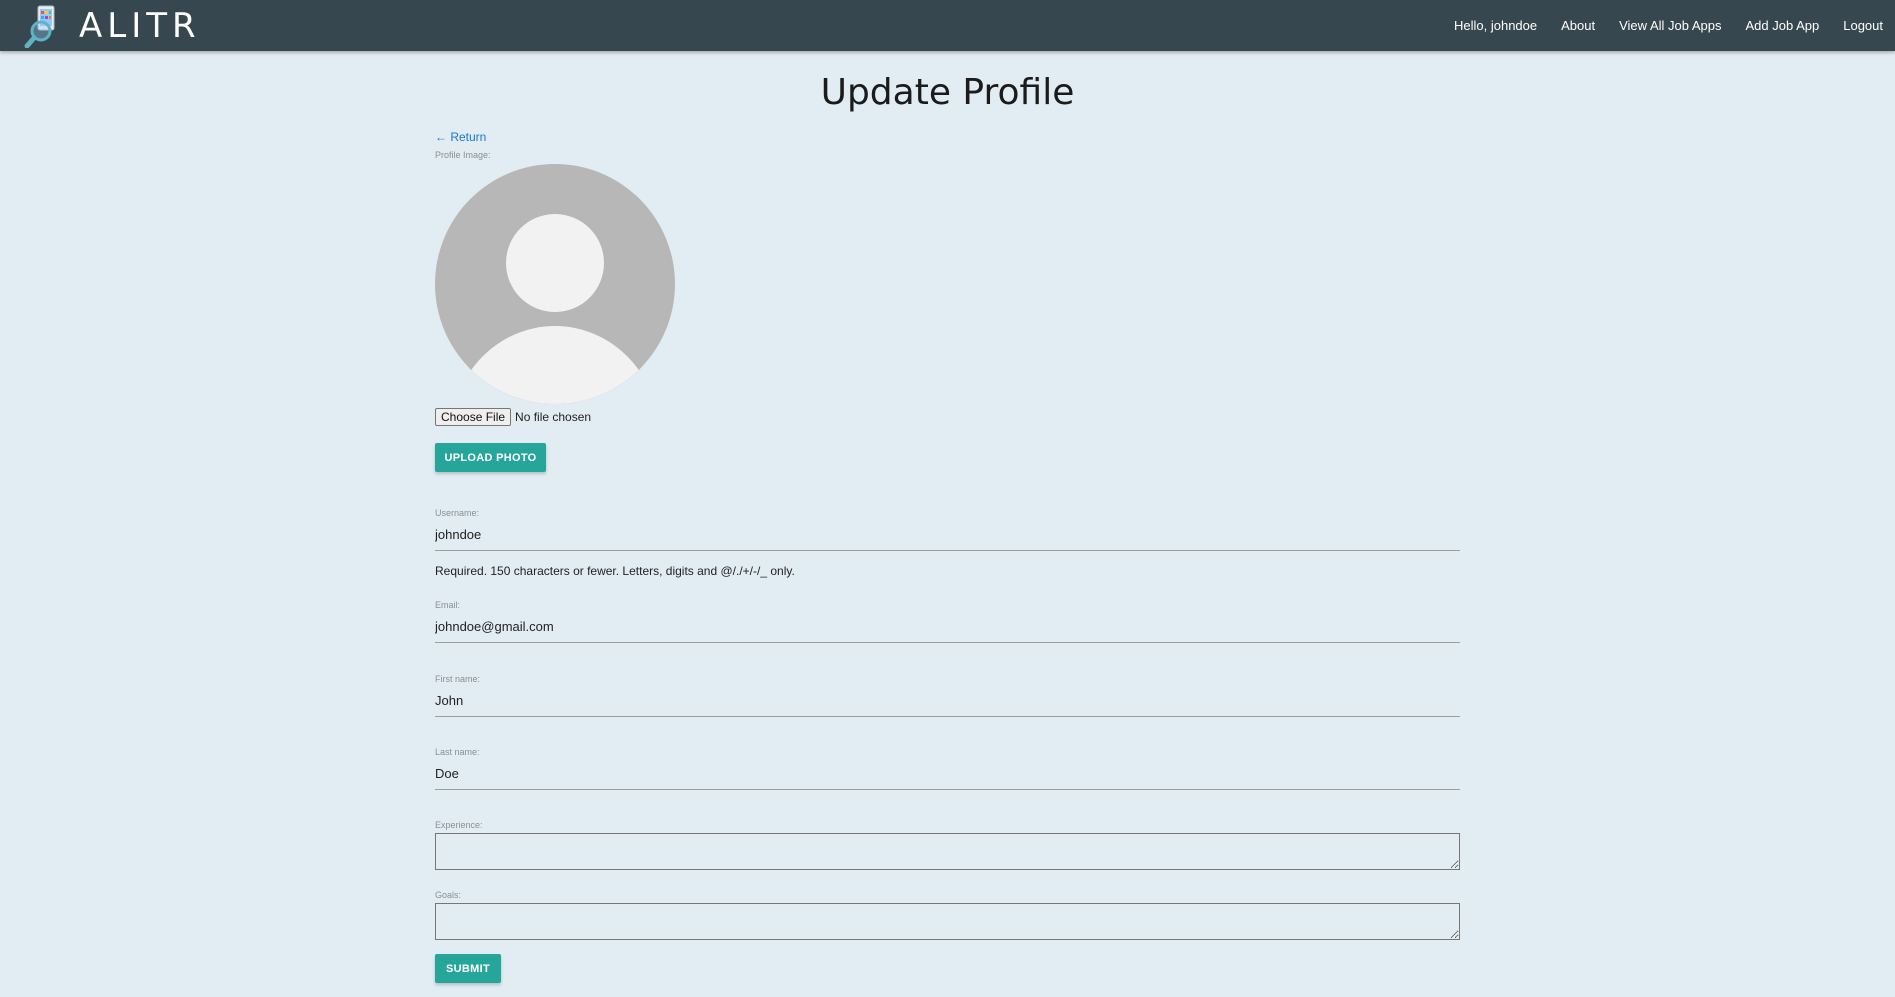 This screenshot has width=1895, height=997. I want to click on nav-add-job-app-link: Add Job App, so click(1783, 25).